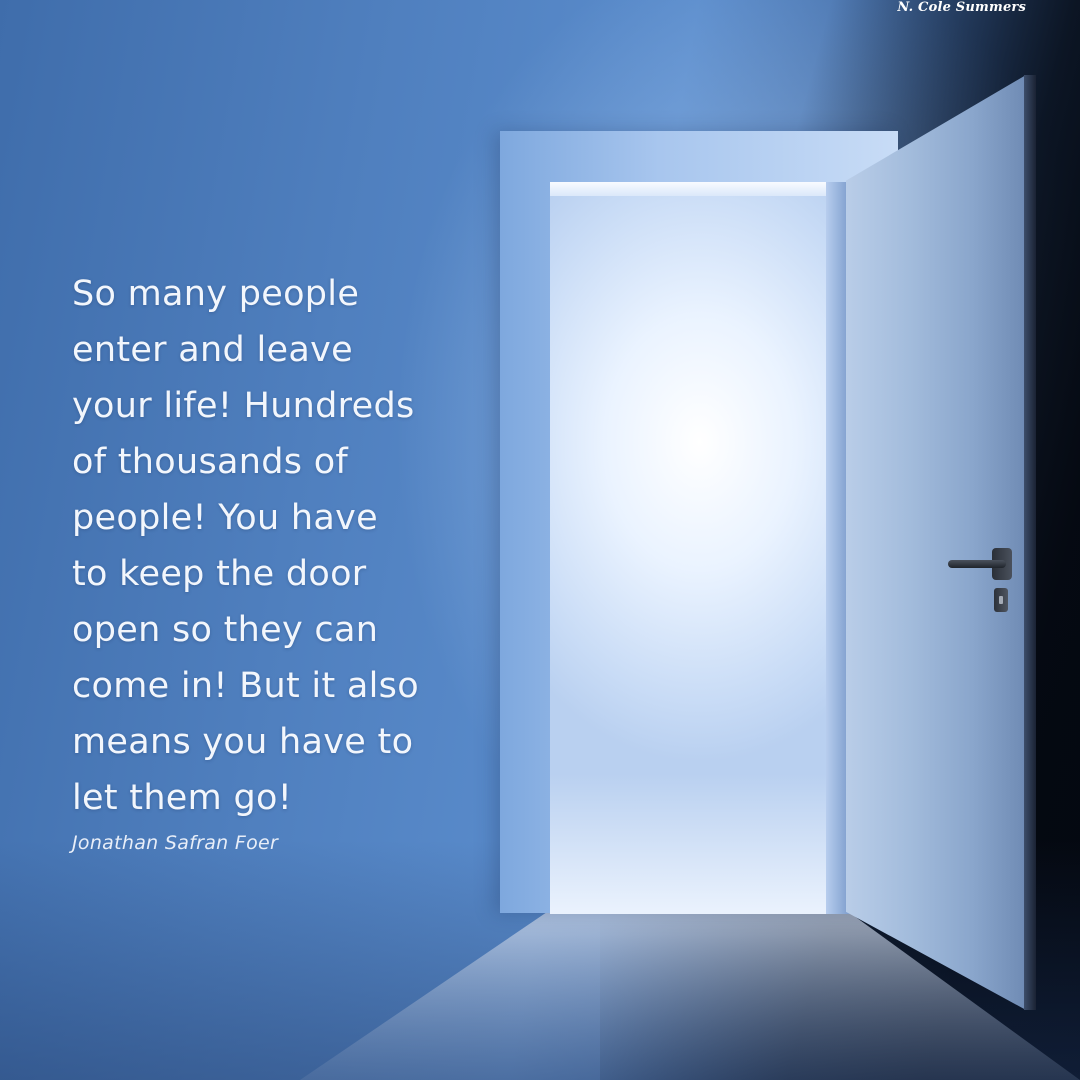 The width and height of the screenshot is (1080, 1080). I want to click on open-door-icon, so click(936, 542).